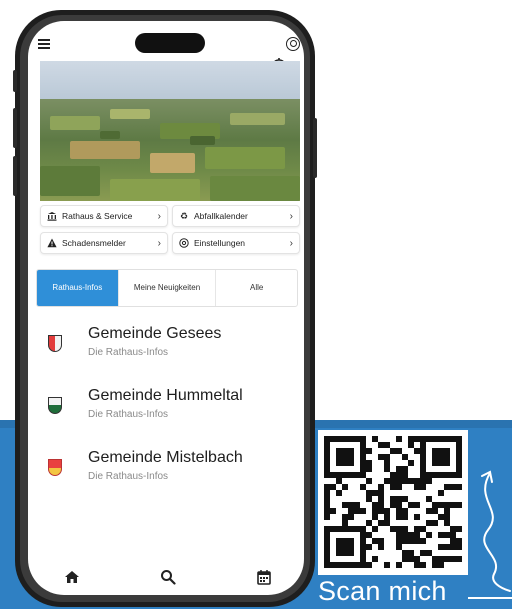  I want to click on quick-link-rathaus: Rathaus & Service ›, so click(104, 216).